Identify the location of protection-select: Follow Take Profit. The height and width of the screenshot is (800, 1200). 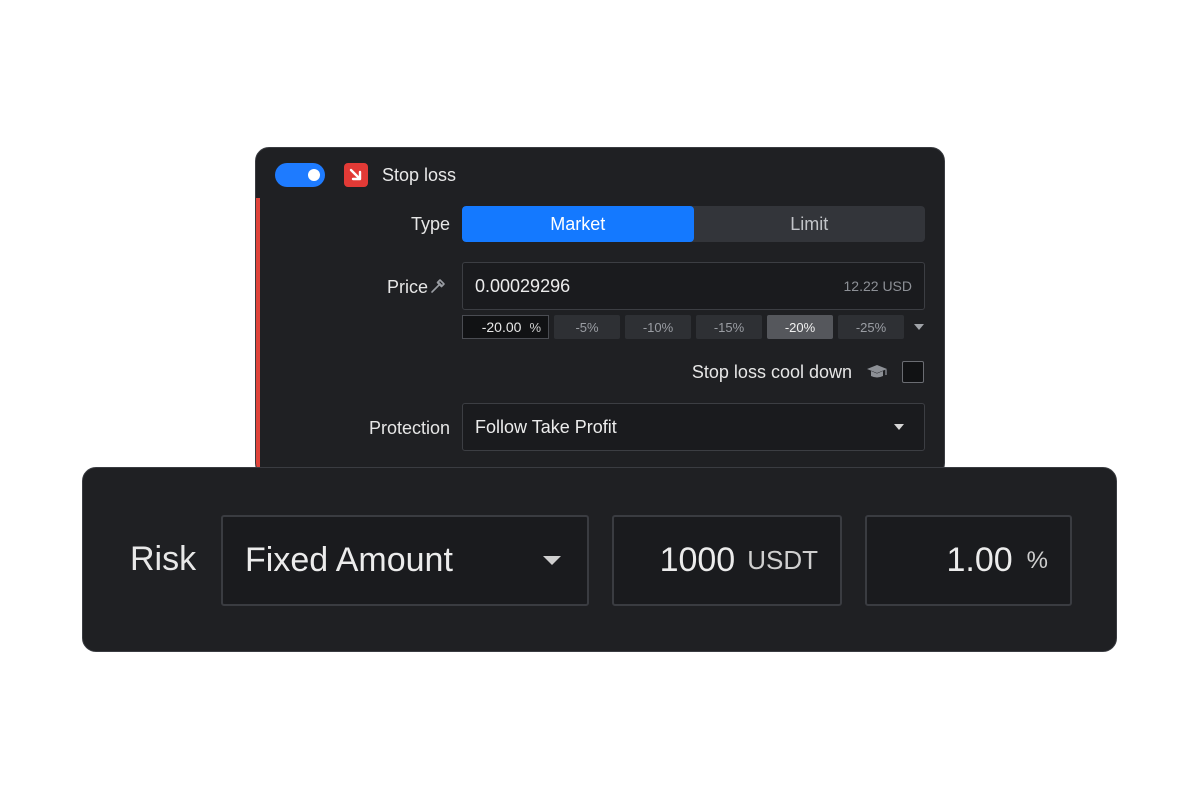
(693, 427).